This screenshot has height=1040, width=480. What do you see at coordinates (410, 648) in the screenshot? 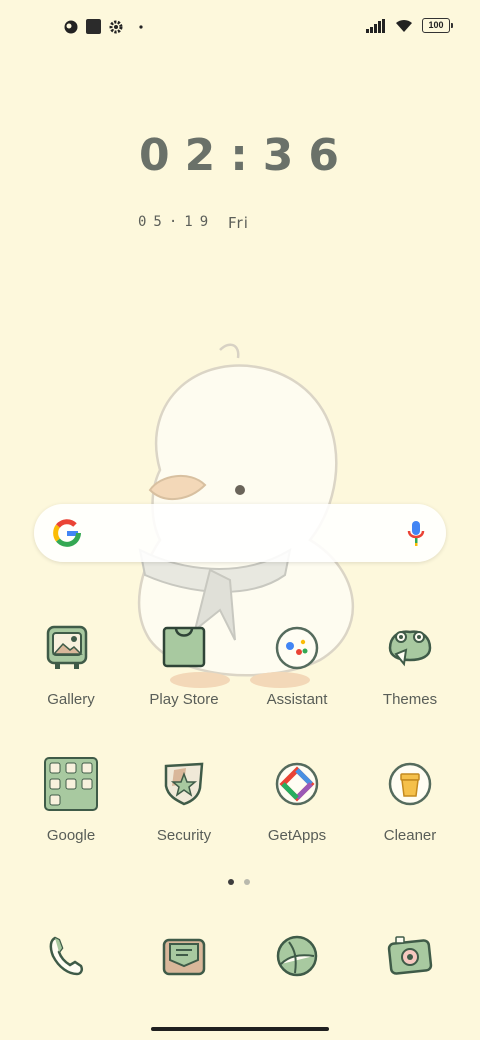
I see `themes-icon` at bounding box center [410, 648].